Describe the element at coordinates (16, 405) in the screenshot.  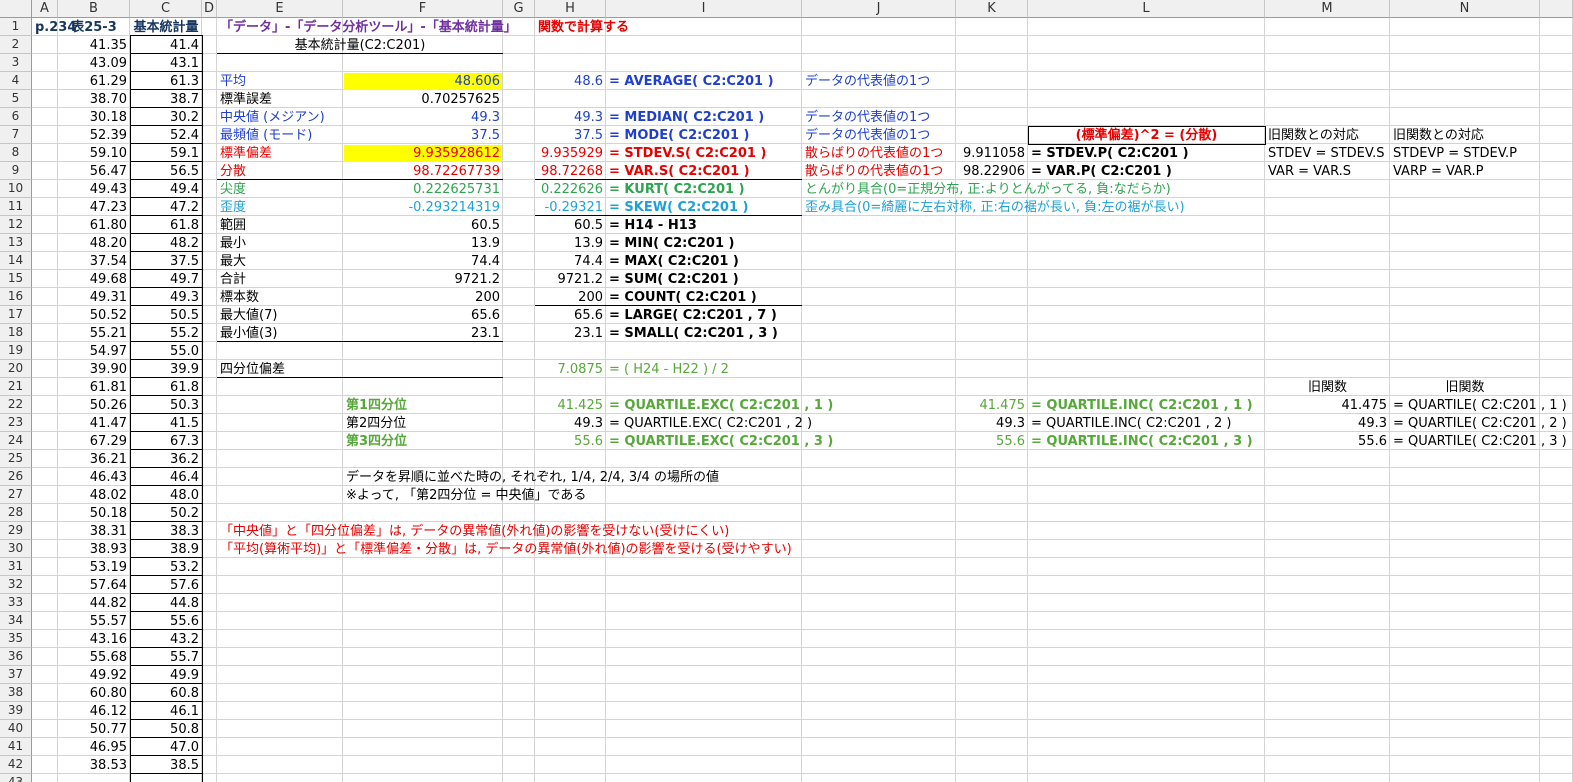
I see `row-header-22: 22` at that location.